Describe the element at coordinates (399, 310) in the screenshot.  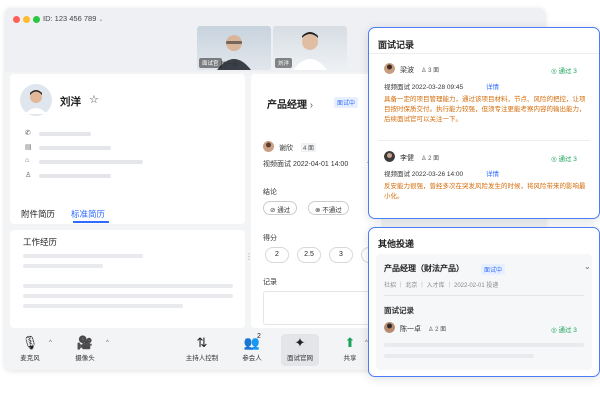
I see `application-records-title: 面试记录` at that location.